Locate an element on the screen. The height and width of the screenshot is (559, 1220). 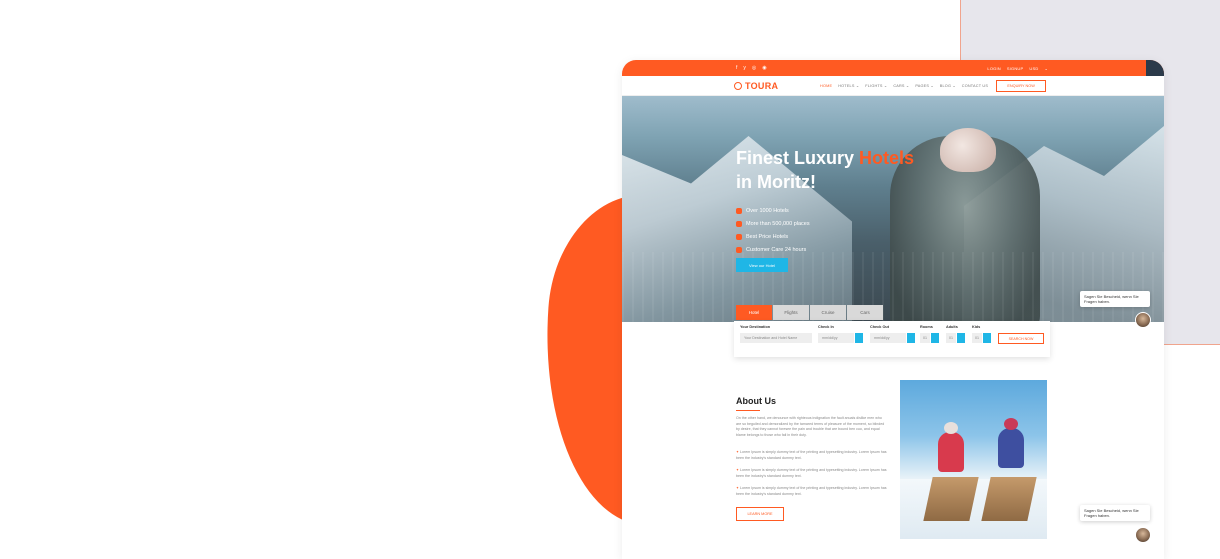
rooms-label: Rooms is located at coordinates (926, 327).